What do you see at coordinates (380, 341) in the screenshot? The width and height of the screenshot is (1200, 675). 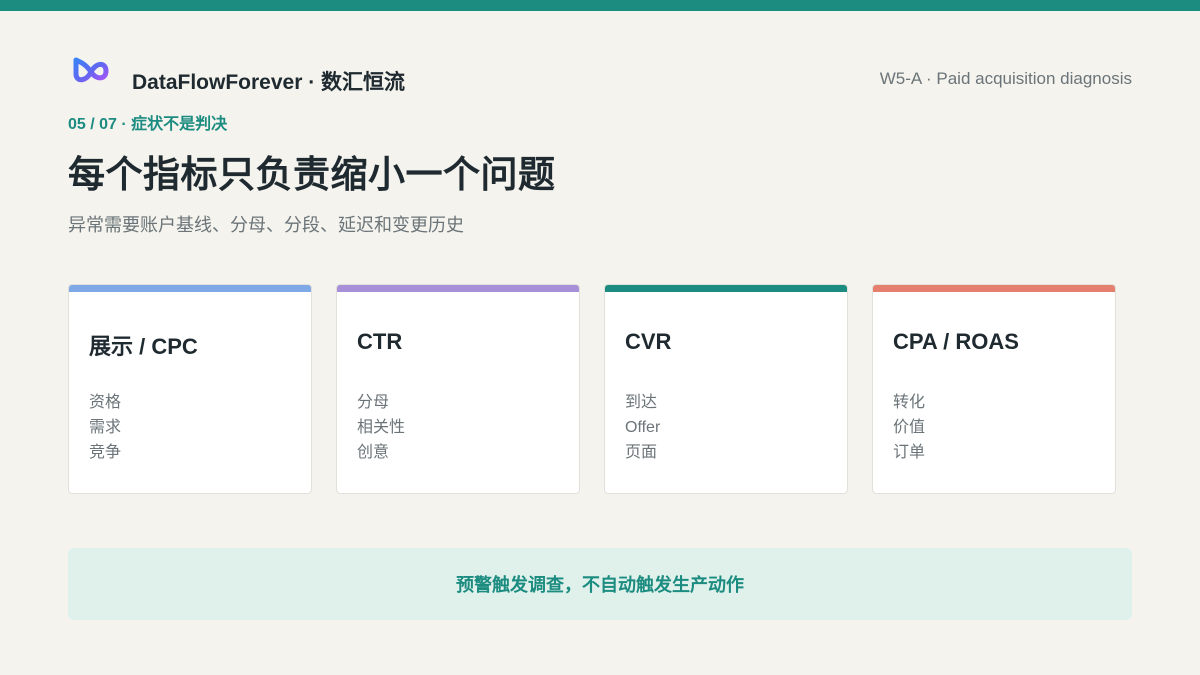 I see `card-title: CTR` at bounding box center [380, 341].